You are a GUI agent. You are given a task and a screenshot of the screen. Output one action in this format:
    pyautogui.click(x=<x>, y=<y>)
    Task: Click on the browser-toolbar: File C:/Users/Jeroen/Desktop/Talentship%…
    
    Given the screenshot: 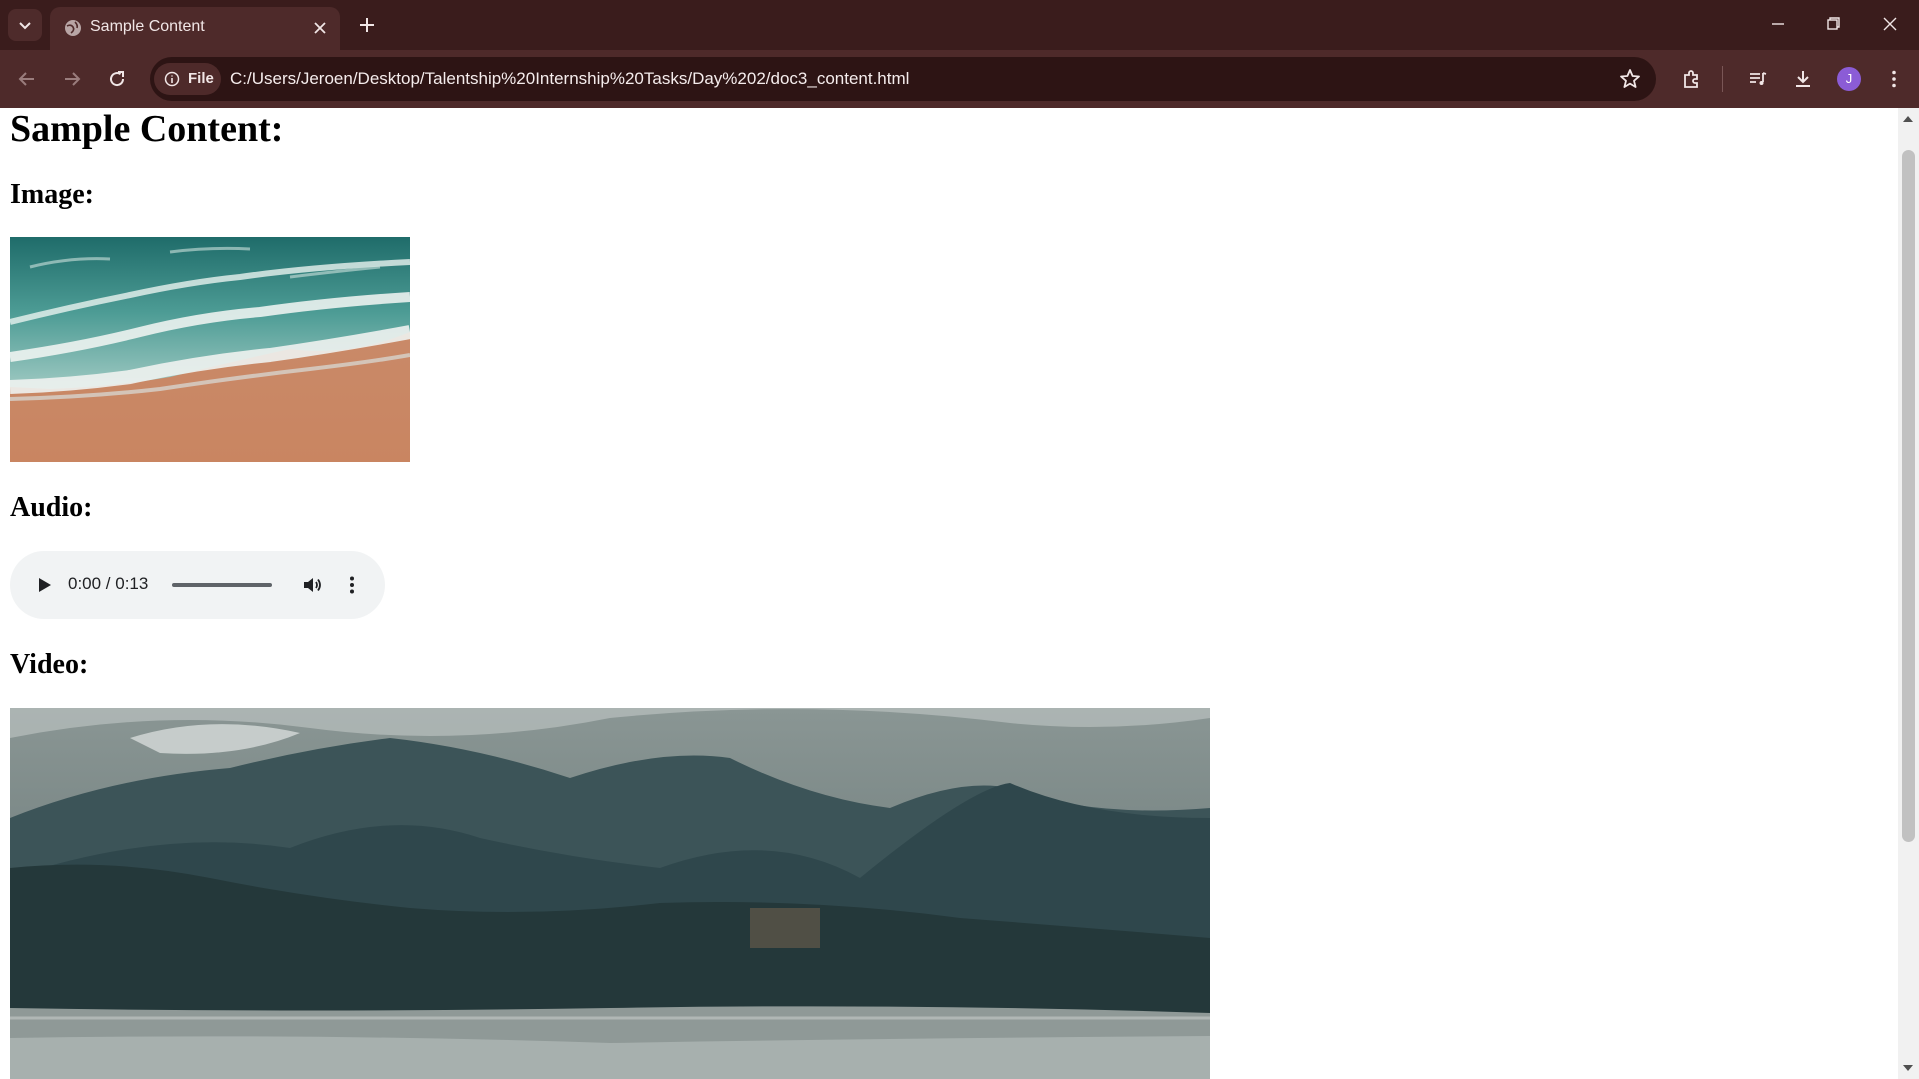 What is the action you would take?
    pyautogui.click(x=959, y=79)
    